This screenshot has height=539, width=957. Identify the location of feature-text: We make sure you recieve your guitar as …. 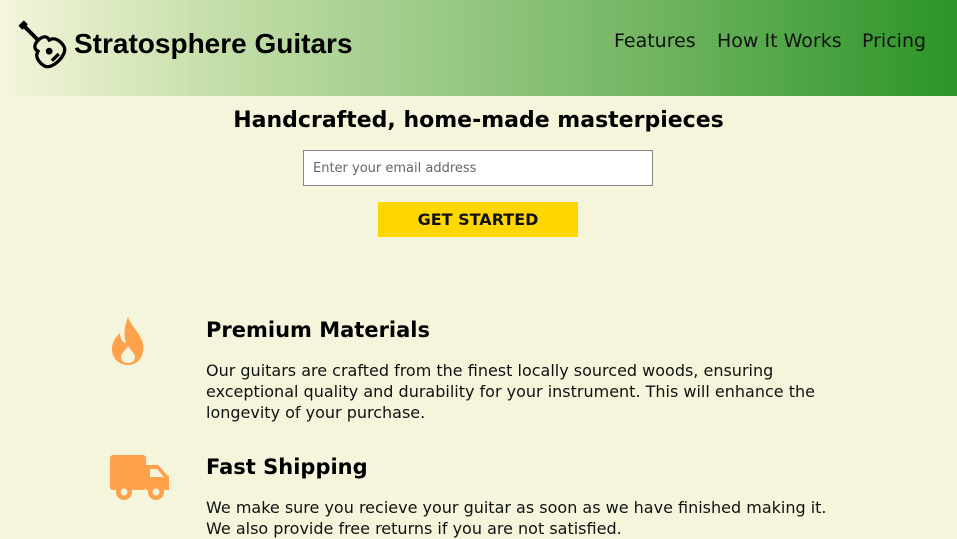
(516, 518).